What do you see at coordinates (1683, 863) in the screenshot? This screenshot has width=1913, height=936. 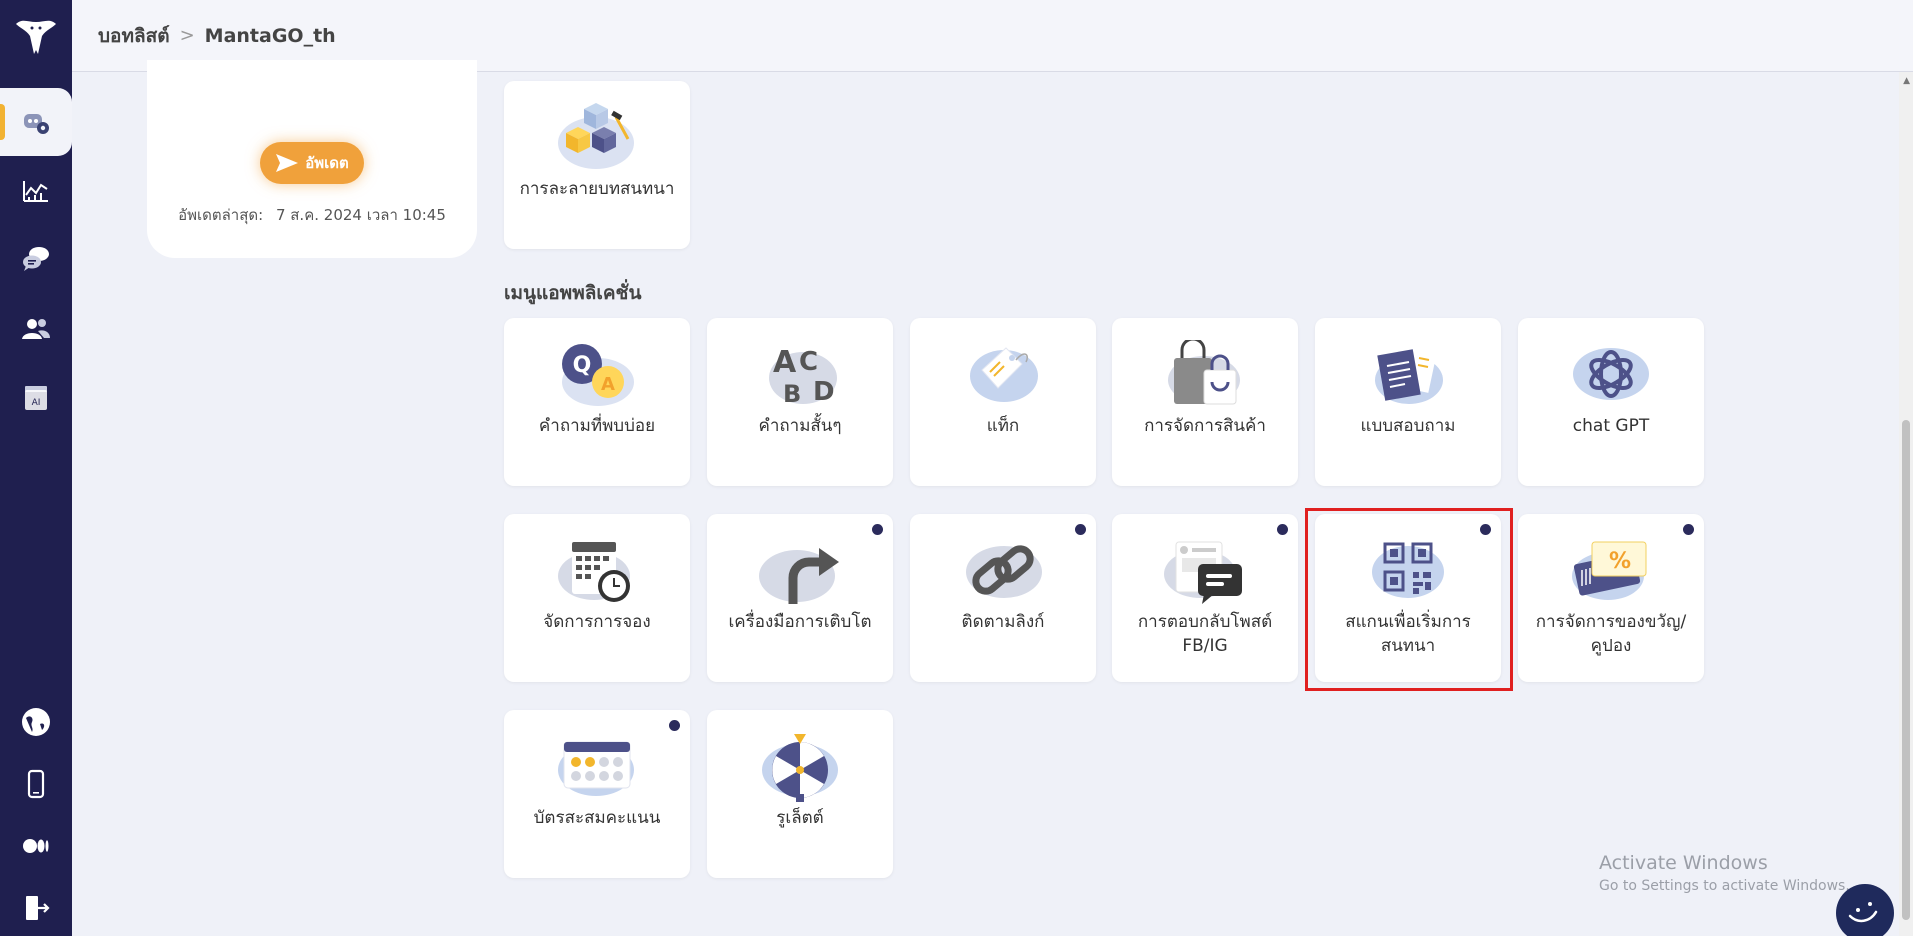 I see `watermark-line1: Activate Windows` at bounding box center [1683, 863].